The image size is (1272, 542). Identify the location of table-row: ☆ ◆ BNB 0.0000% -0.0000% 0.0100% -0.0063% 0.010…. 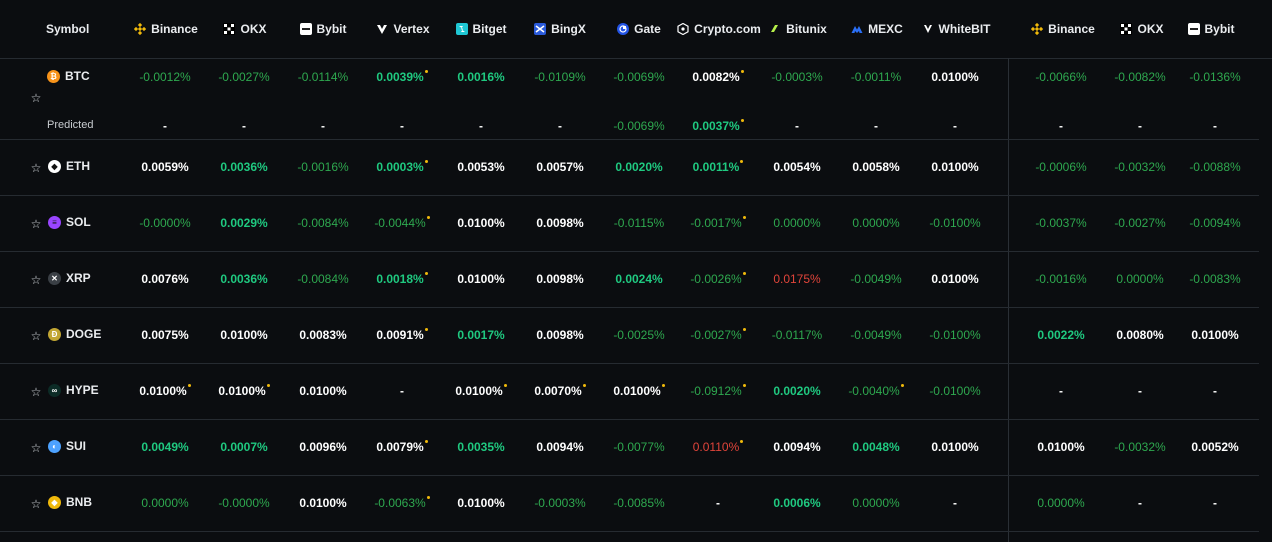
(629, 504).